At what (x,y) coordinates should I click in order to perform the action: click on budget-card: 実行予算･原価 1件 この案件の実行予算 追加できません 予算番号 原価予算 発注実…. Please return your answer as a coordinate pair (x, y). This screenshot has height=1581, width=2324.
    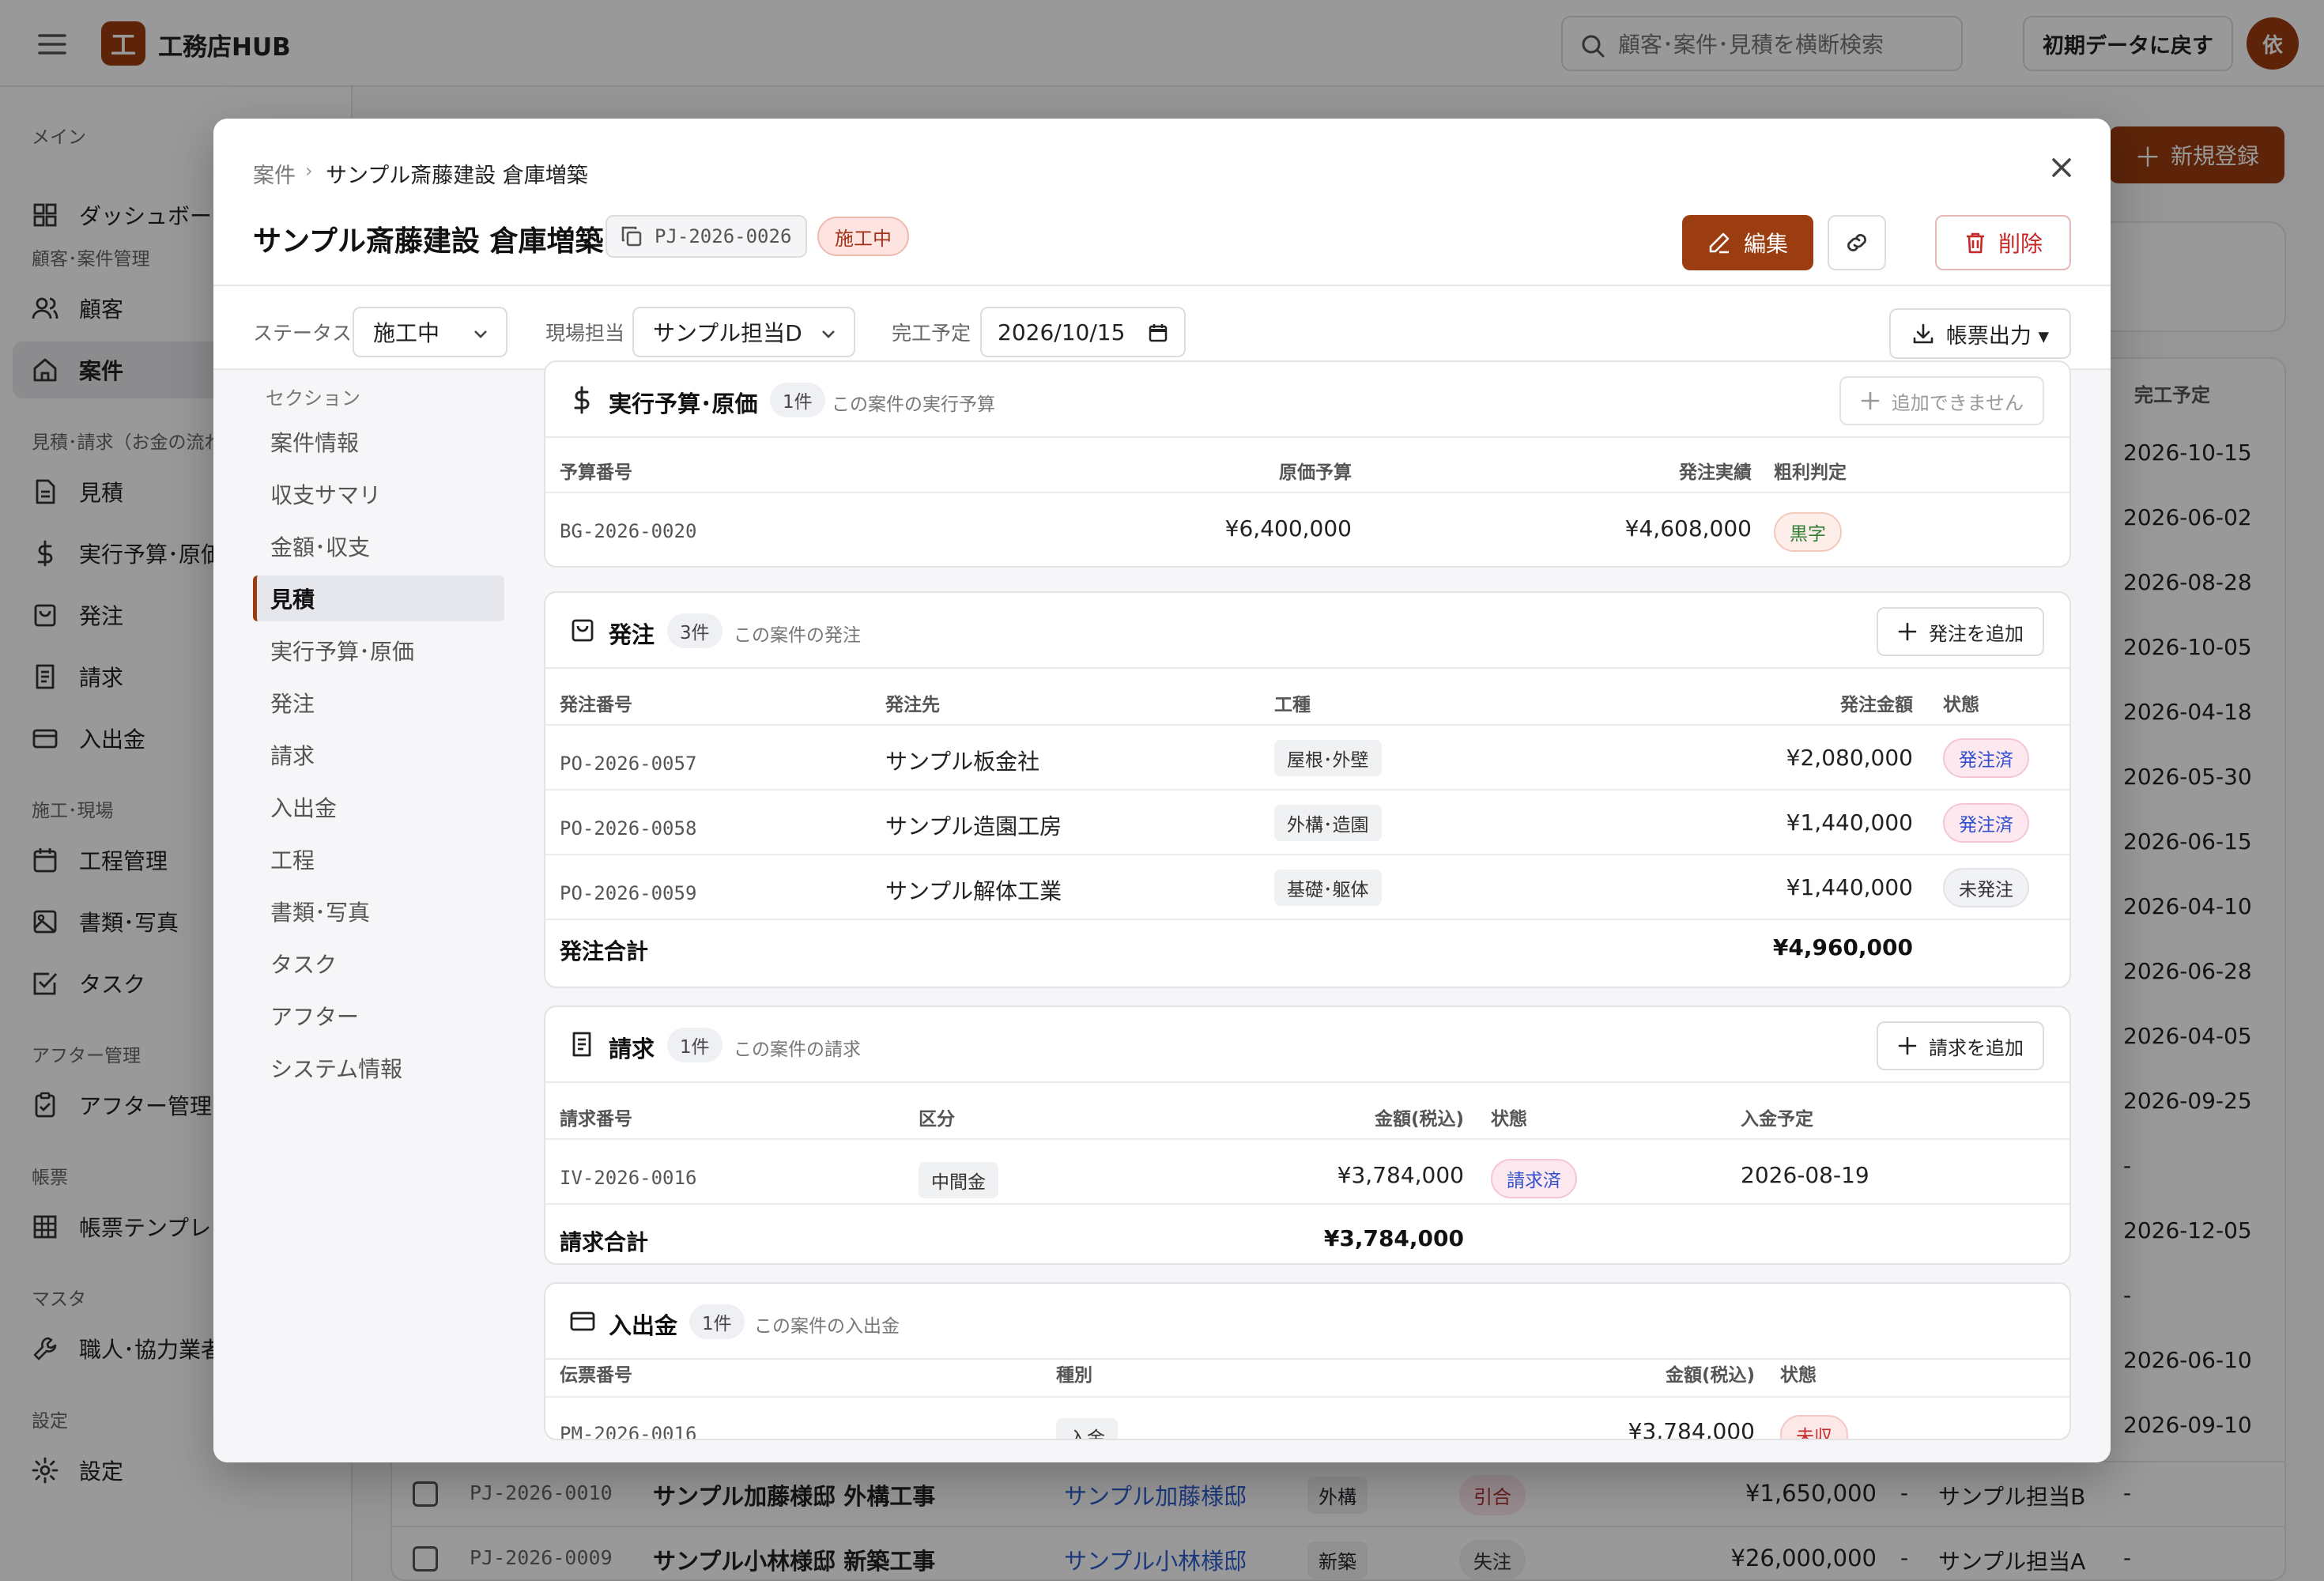
    Looking at the image, I should click on (1307, 464).